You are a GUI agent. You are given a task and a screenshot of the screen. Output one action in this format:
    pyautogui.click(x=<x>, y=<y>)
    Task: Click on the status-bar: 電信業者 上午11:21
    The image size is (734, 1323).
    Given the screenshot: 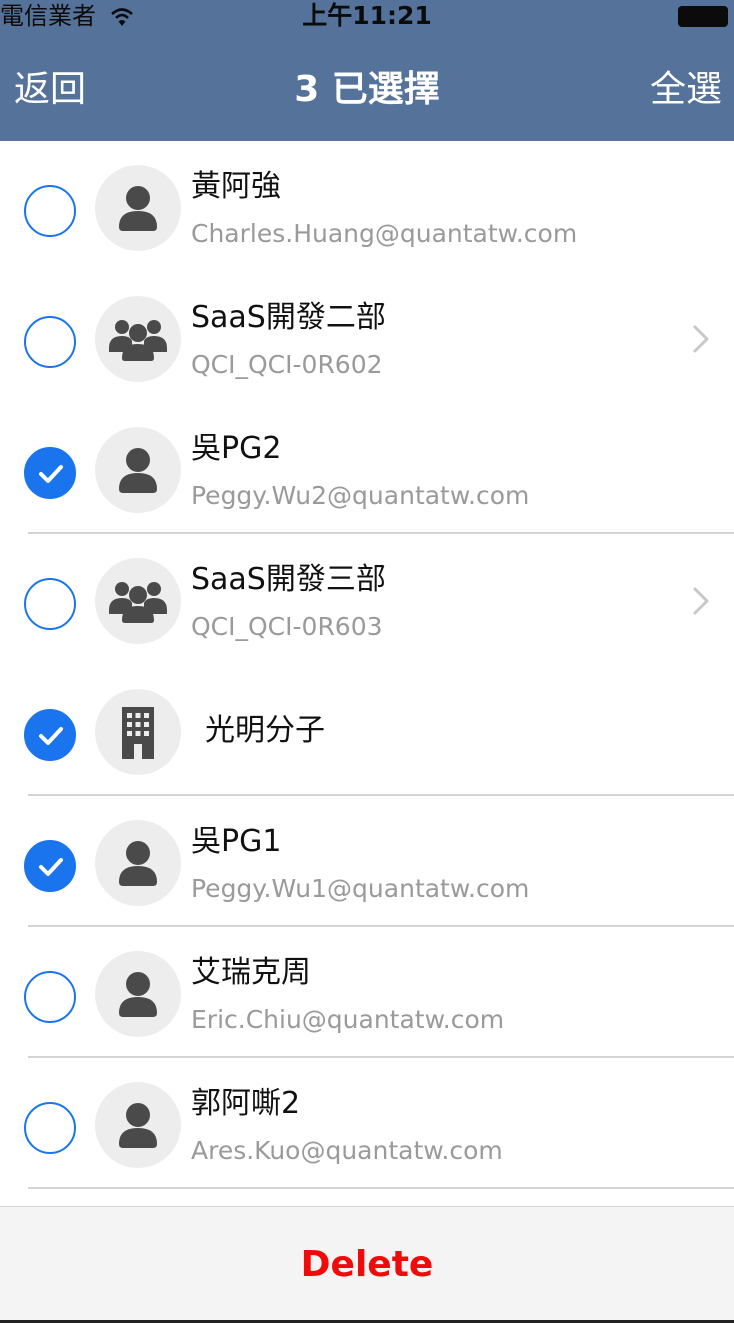 What is the action you would take?
    pyautogui.click(x=367, y=17)
    